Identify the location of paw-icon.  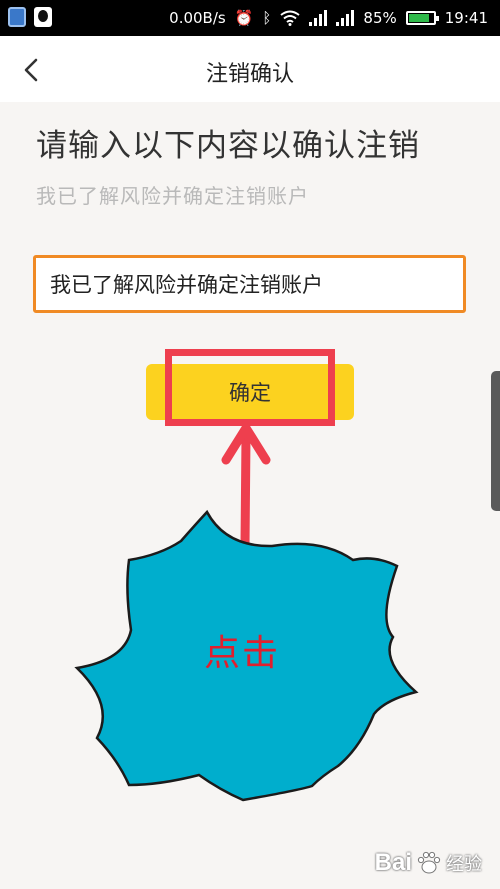
(429, 862).